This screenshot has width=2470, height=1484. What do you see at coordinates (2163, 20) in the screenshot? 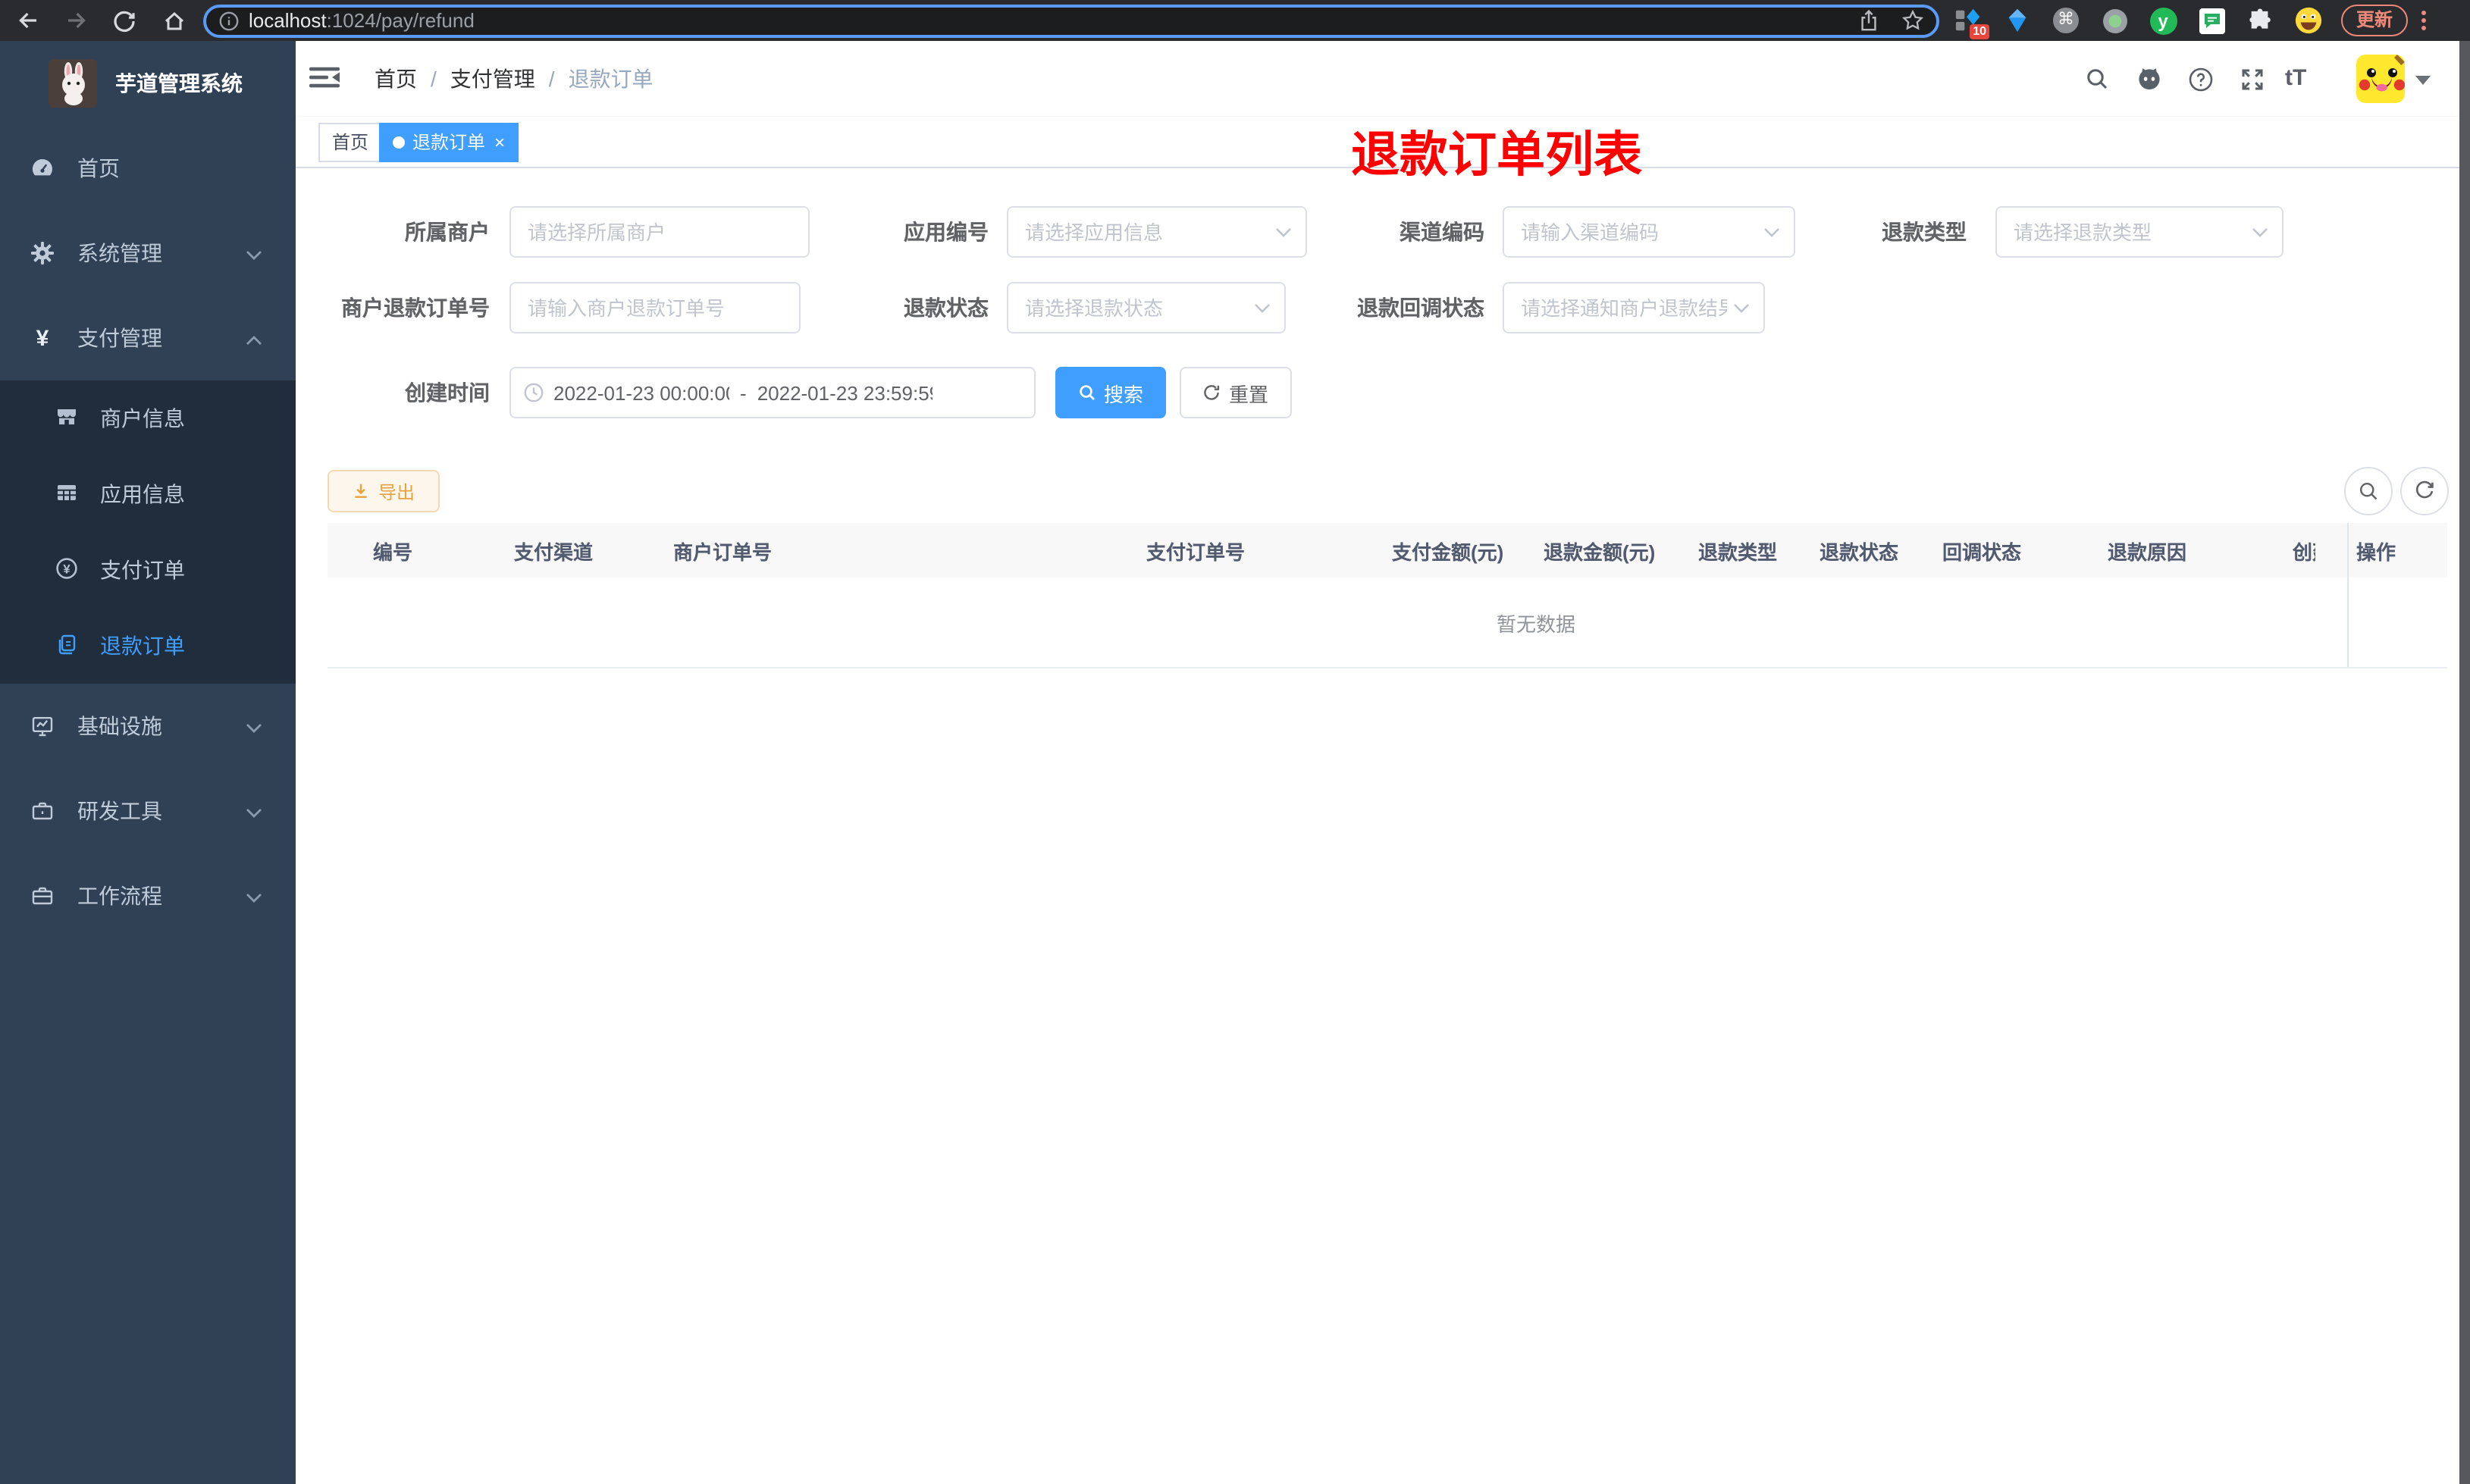
I see `yuque-extension-icon: y` at bounding box center [2163, 20].